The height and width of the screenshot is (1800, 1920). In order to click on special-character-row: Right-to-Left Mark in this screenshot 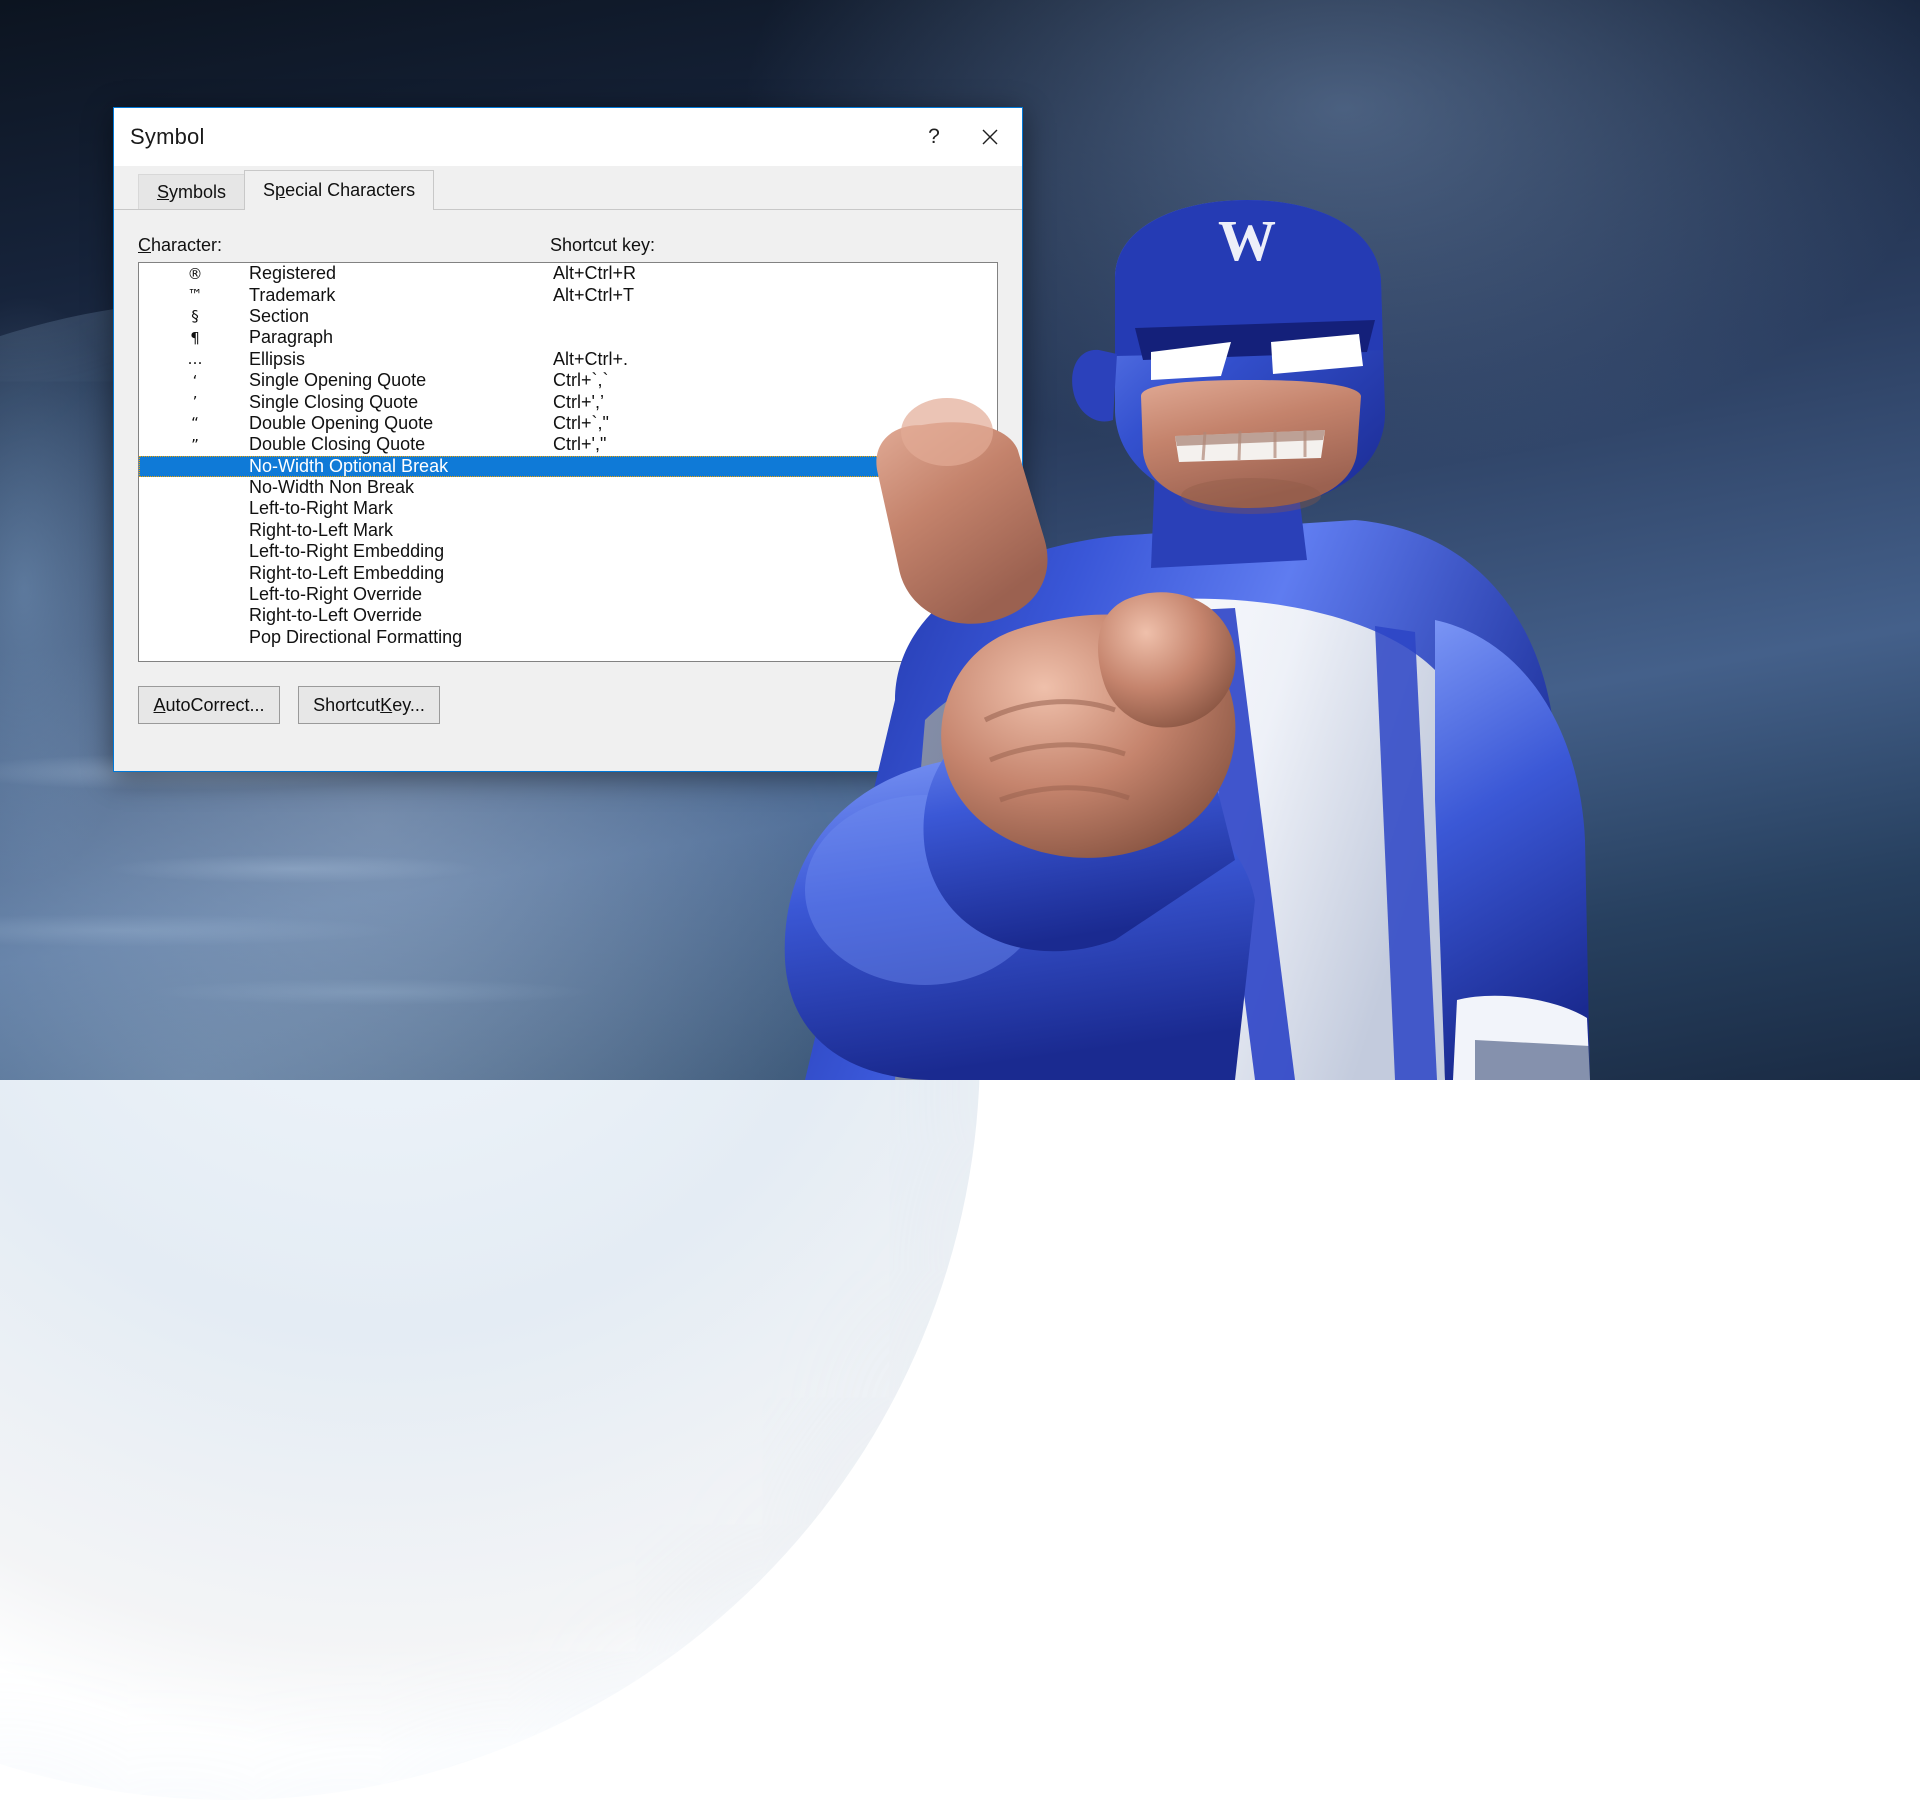, I will do `click(568, 530)`.